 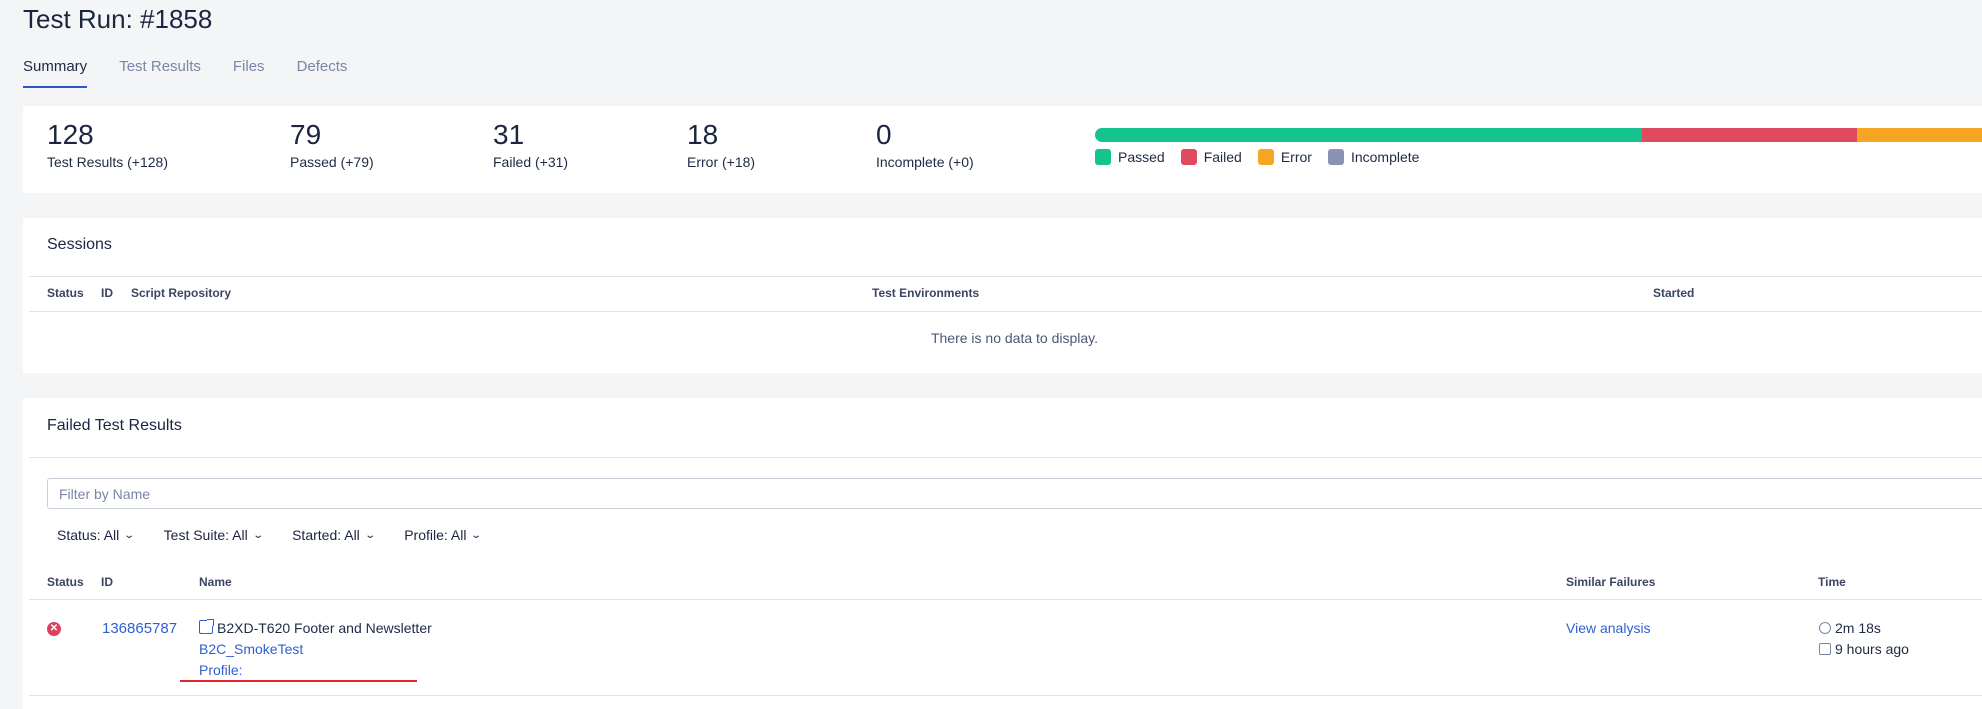 What do you see at coordinates (55, 73) in the screenshot?
I see `tab-summary: Summary` at bounding box center [55, 73].